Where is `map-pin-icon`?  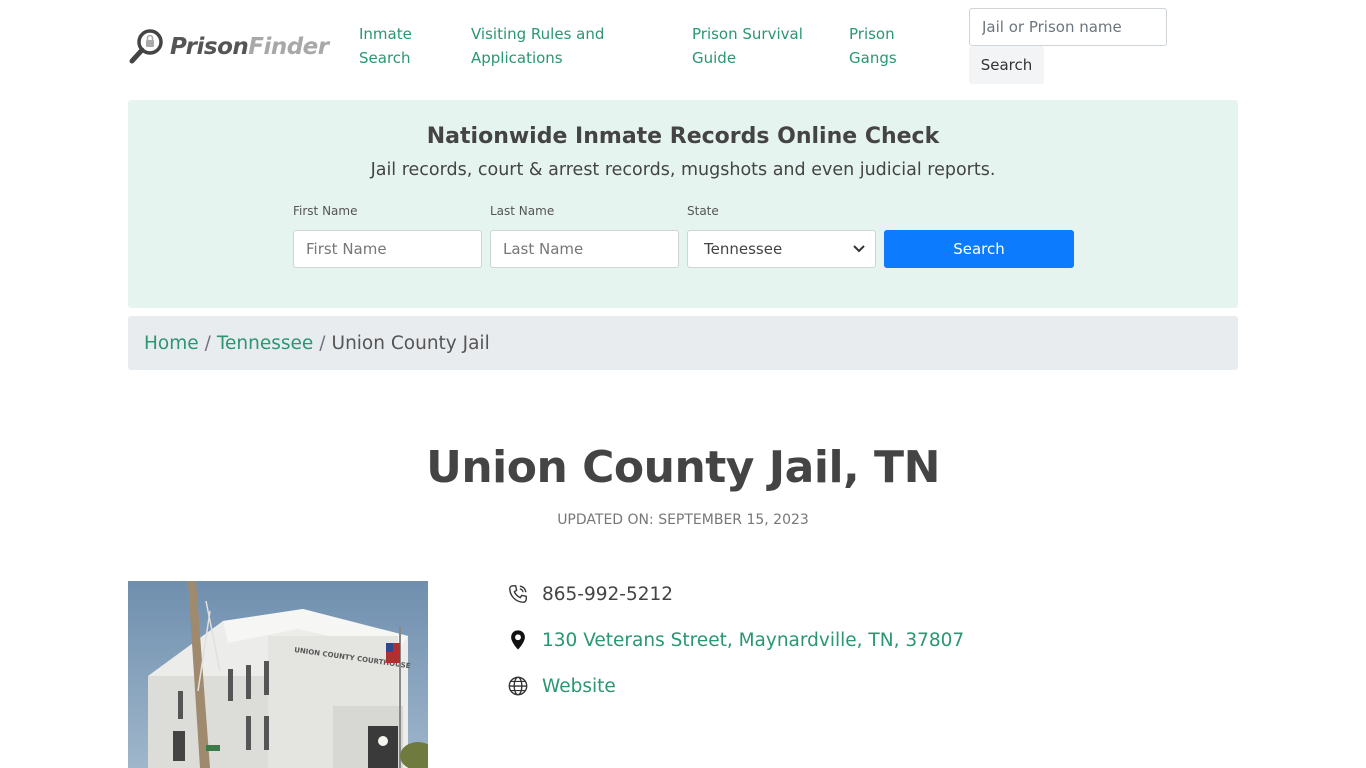
map-pin-icon is located at coordinates (518, 640).